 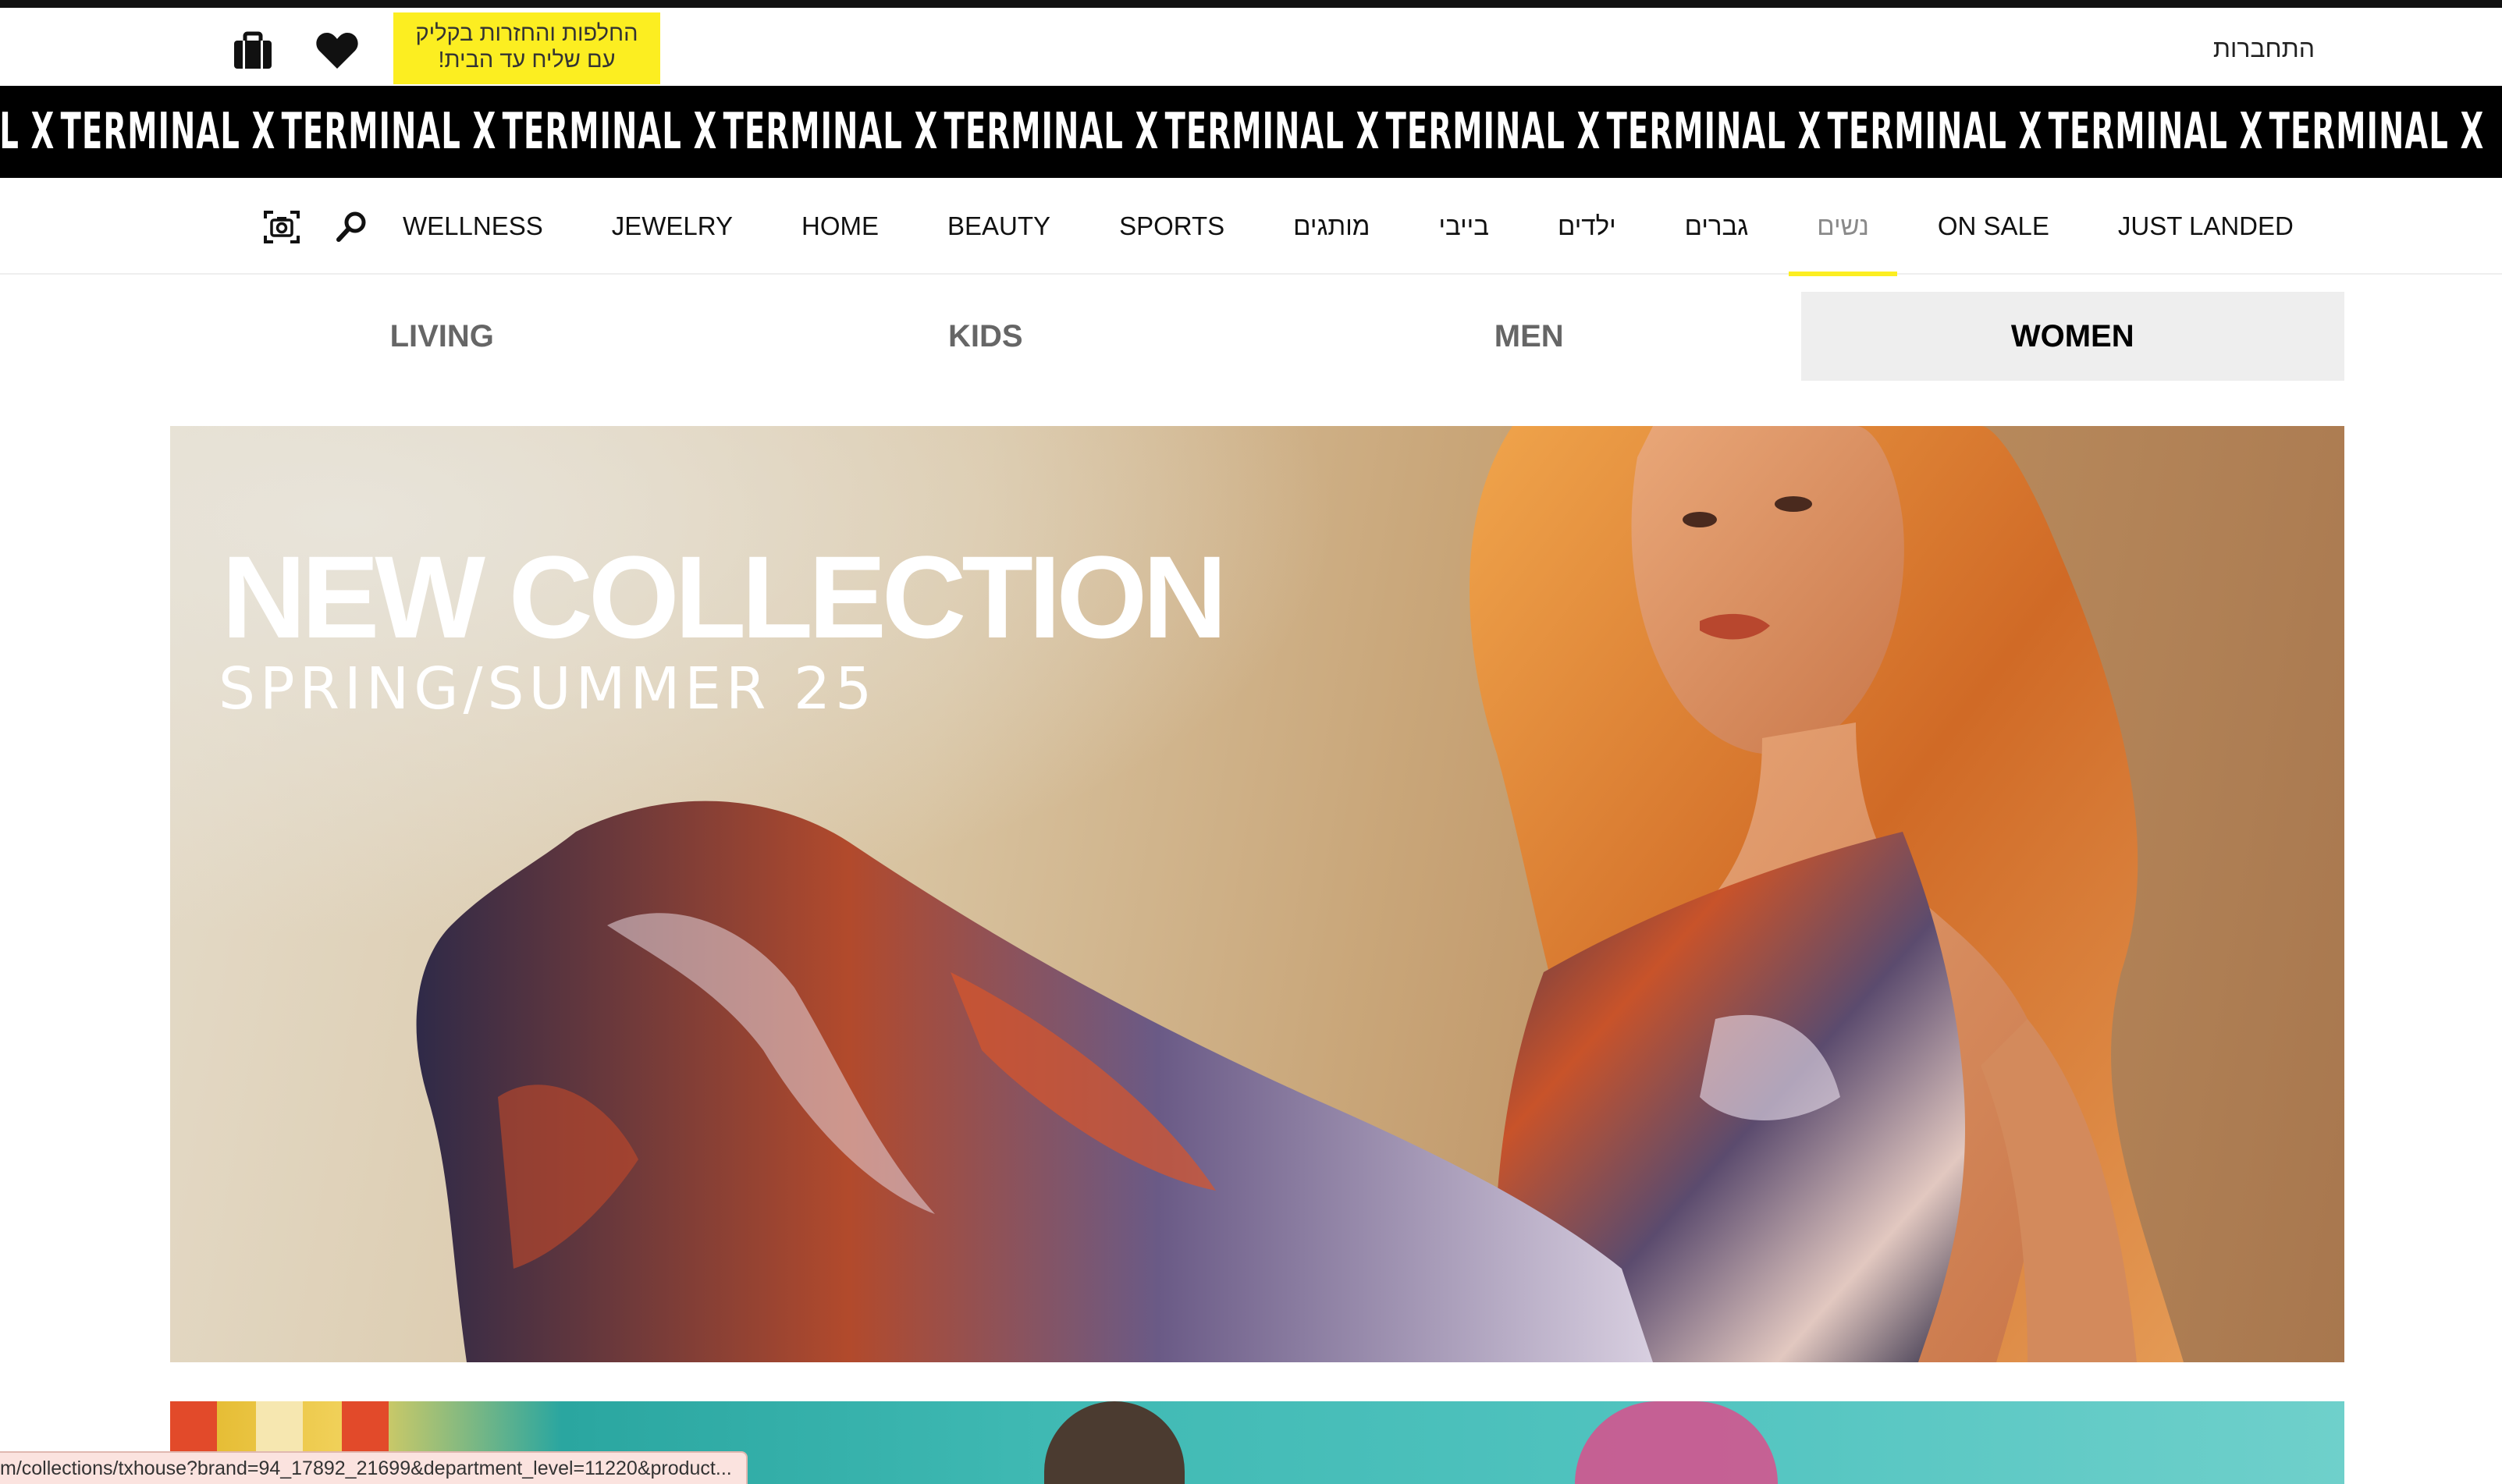 What do you see at coordinates (1464, 226) in the screenshot?
I see `nav-item-6: בייבי` at bounding box center [1464, 226].